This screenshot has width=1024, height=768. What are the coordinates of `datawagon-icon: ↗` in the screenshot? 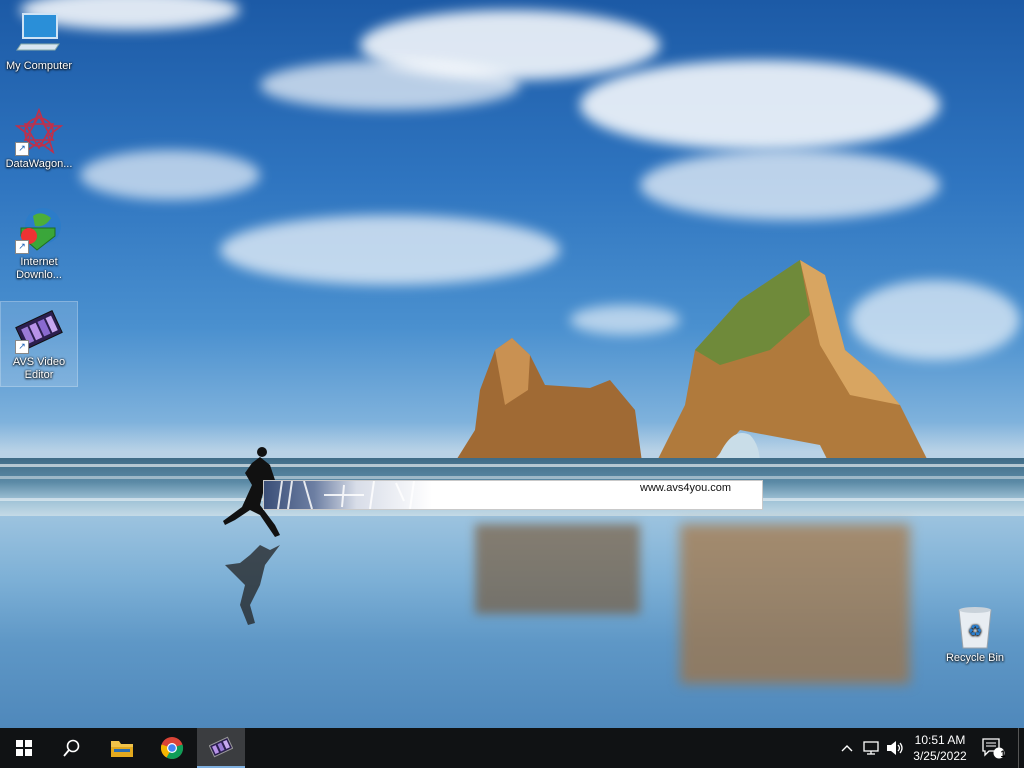 It's located at (39, 131).